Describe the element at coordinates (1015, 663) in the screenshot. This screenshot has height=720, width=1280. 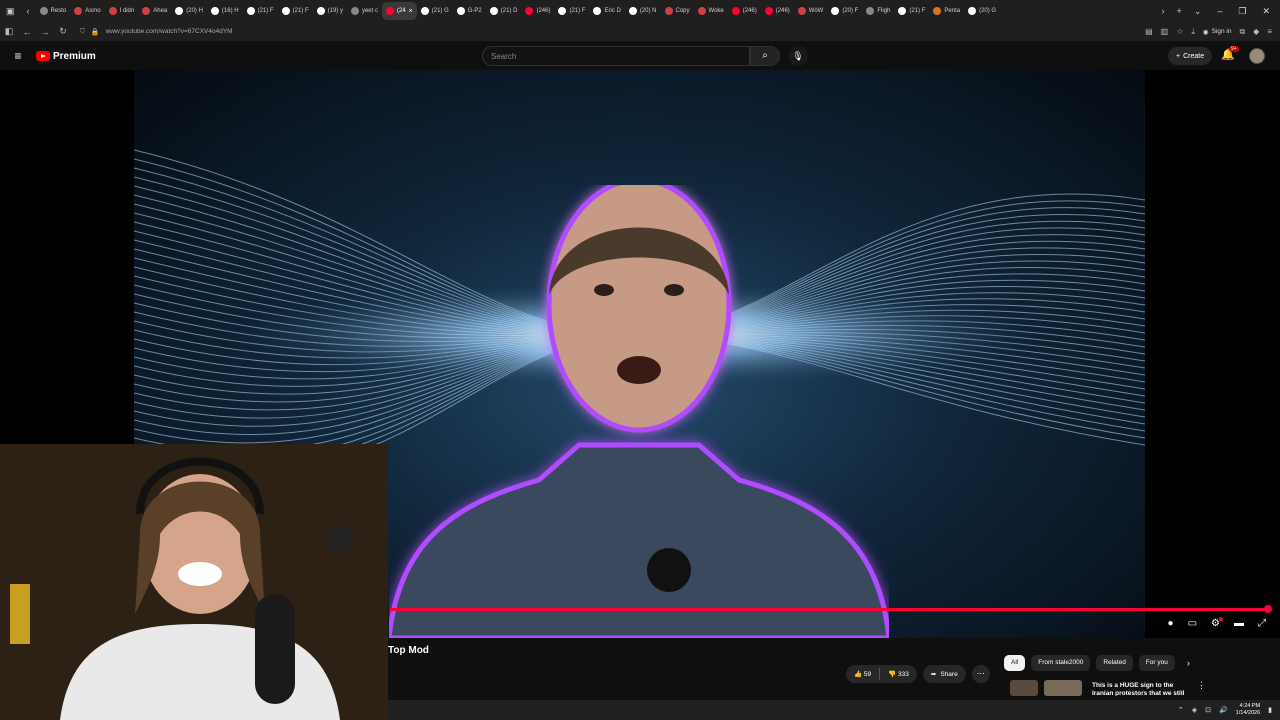
I see `chip-all: All` at that location.